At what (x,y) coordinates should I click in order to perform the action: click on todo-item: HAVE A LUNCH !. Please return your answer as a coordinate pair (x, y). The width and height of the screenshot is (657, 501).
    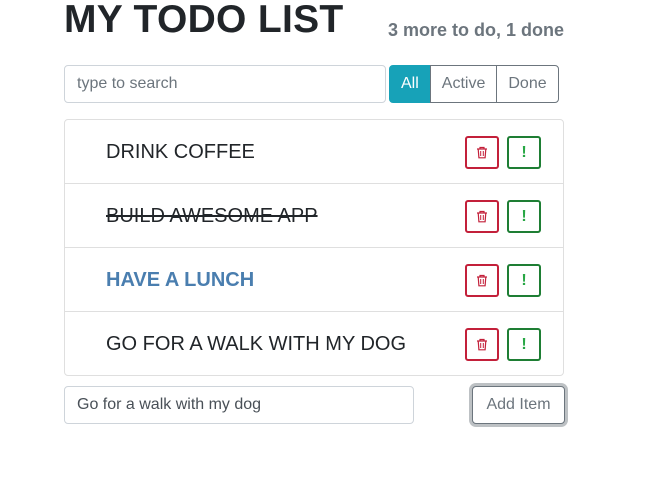
    Looking at the image, I should click on (314, 280).